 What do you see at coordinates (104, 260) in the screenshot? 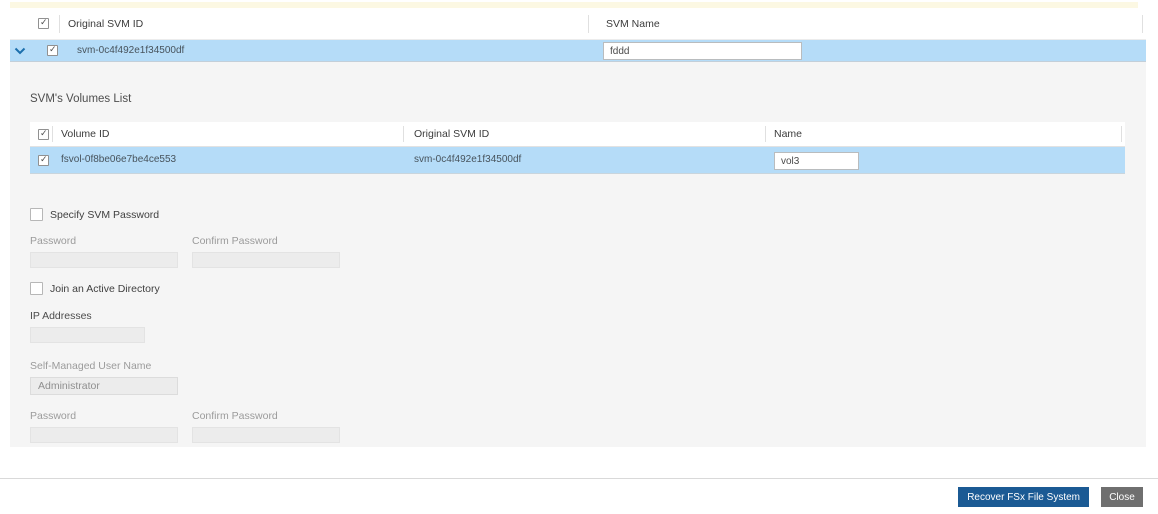
I see `svm-password-input` at bounding box center [104, 260].